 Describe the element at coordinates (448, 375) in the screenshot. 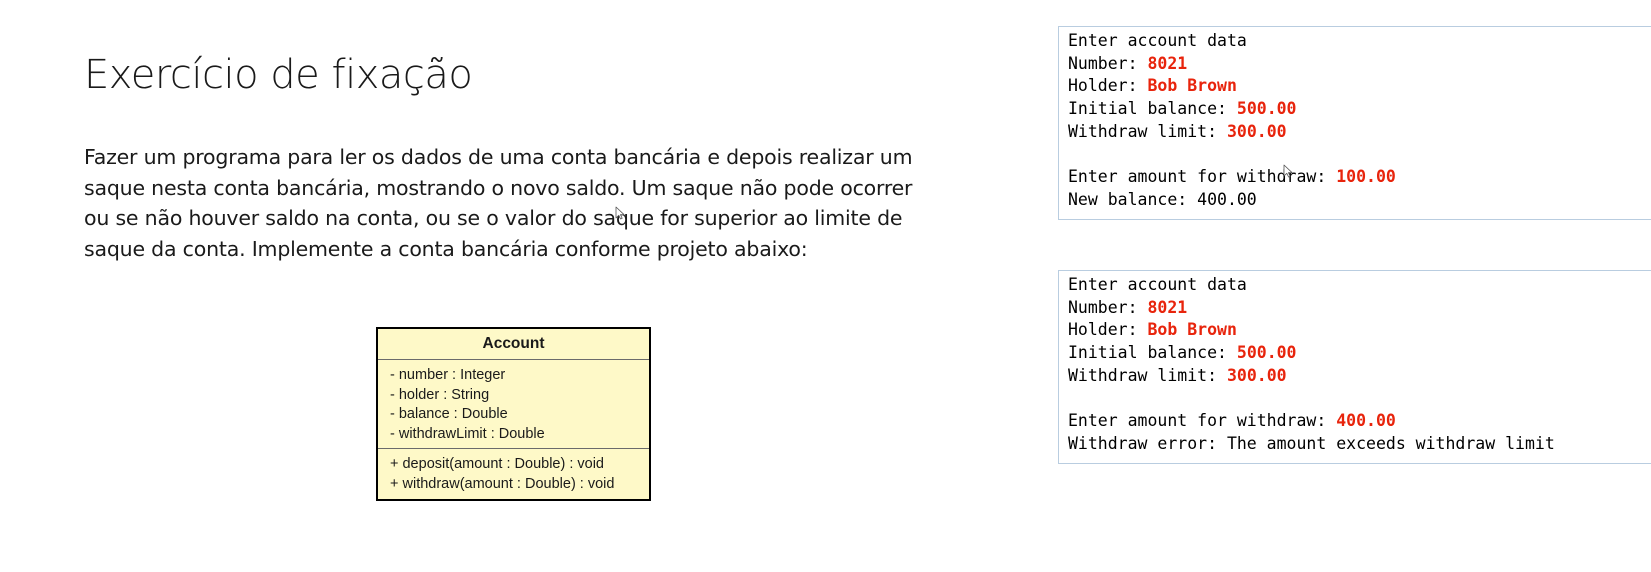

I see `uml-attribute: - number : Integer` at that location.